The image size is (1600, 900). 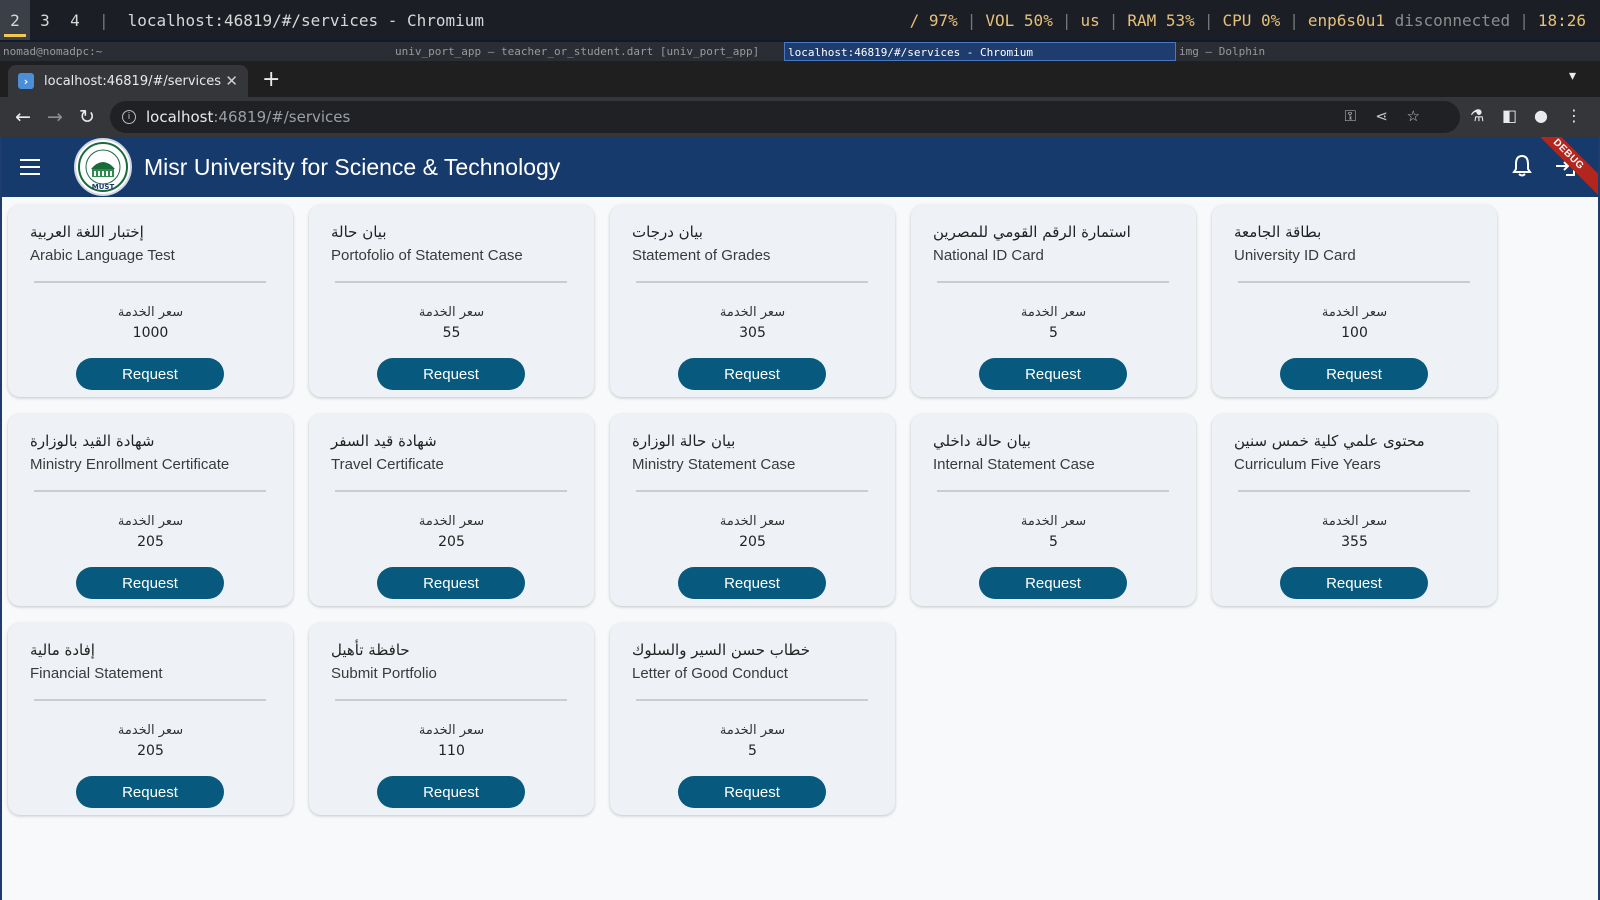 What do you see at coordinates (103, 167) in the screenshot?
I see `university-logo: MUST` at bounding box center [103, 167].